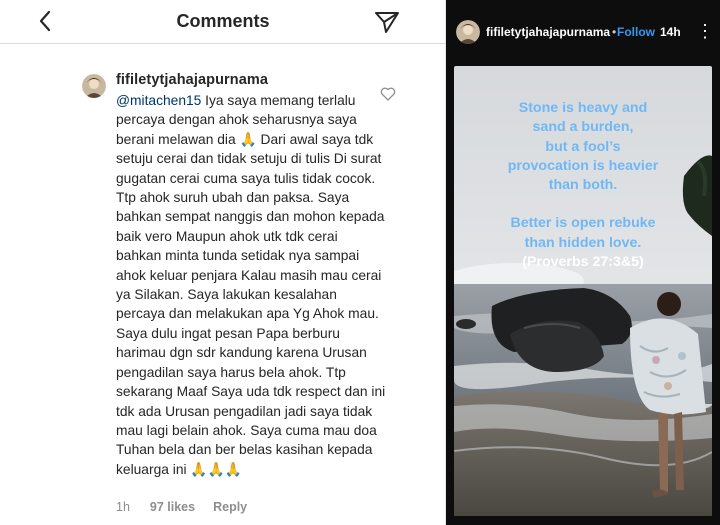 The height and width of the screenshot is (525, 720). What do you see at coordinates (223, 22) in the screenshot?
I see `comments-header: Comments` at bounding box center [223, 22].